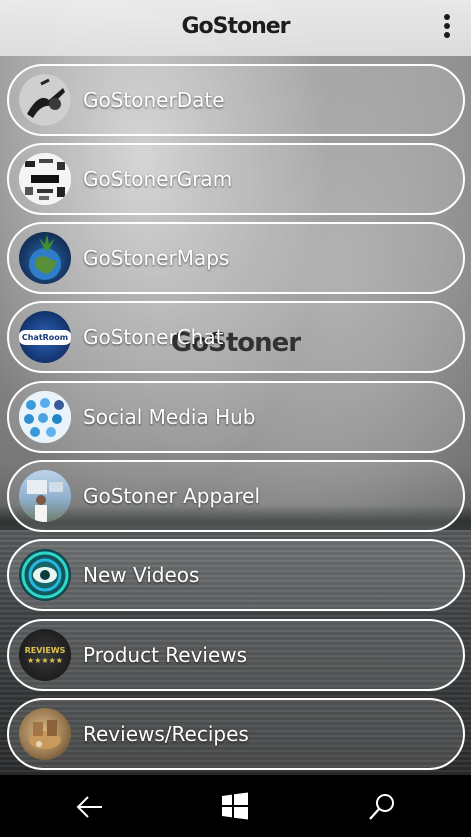  I want to click on menu-item-label: GoStonerMaps, so click(156, 258).